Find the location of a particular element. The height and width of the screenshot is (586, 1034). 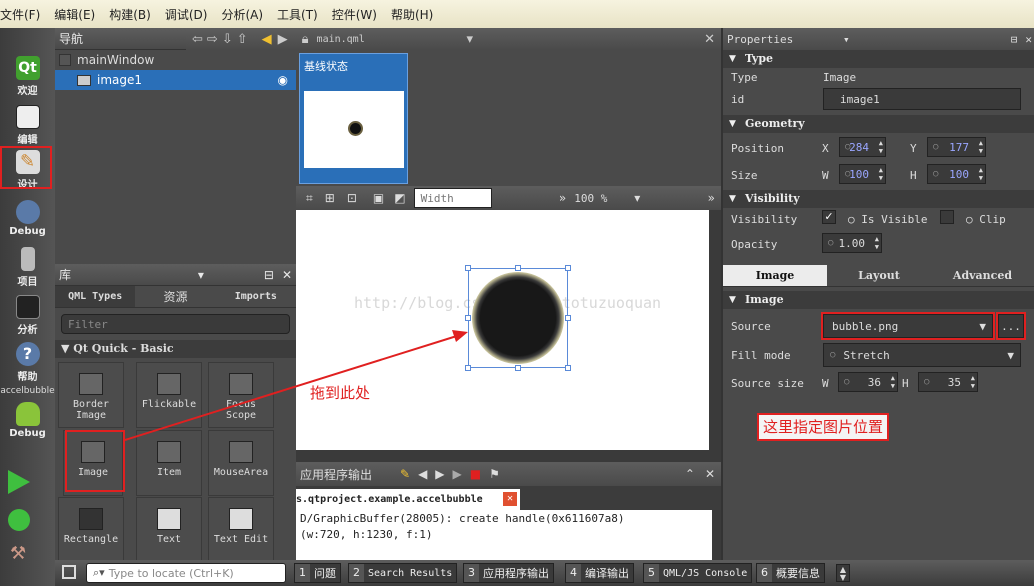

tab-layout: Layout is located at coordinates (879, 275).